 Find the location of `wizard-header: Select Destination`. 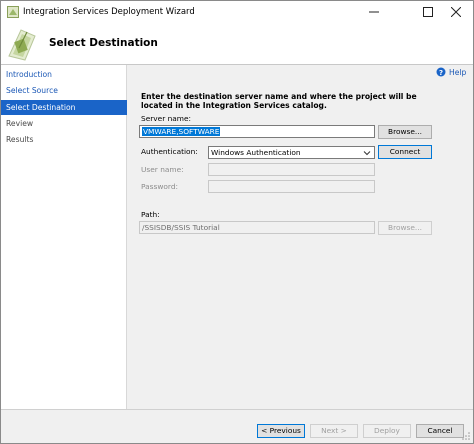

wizard-header: Select Destination is located at coordinates (237, 44).